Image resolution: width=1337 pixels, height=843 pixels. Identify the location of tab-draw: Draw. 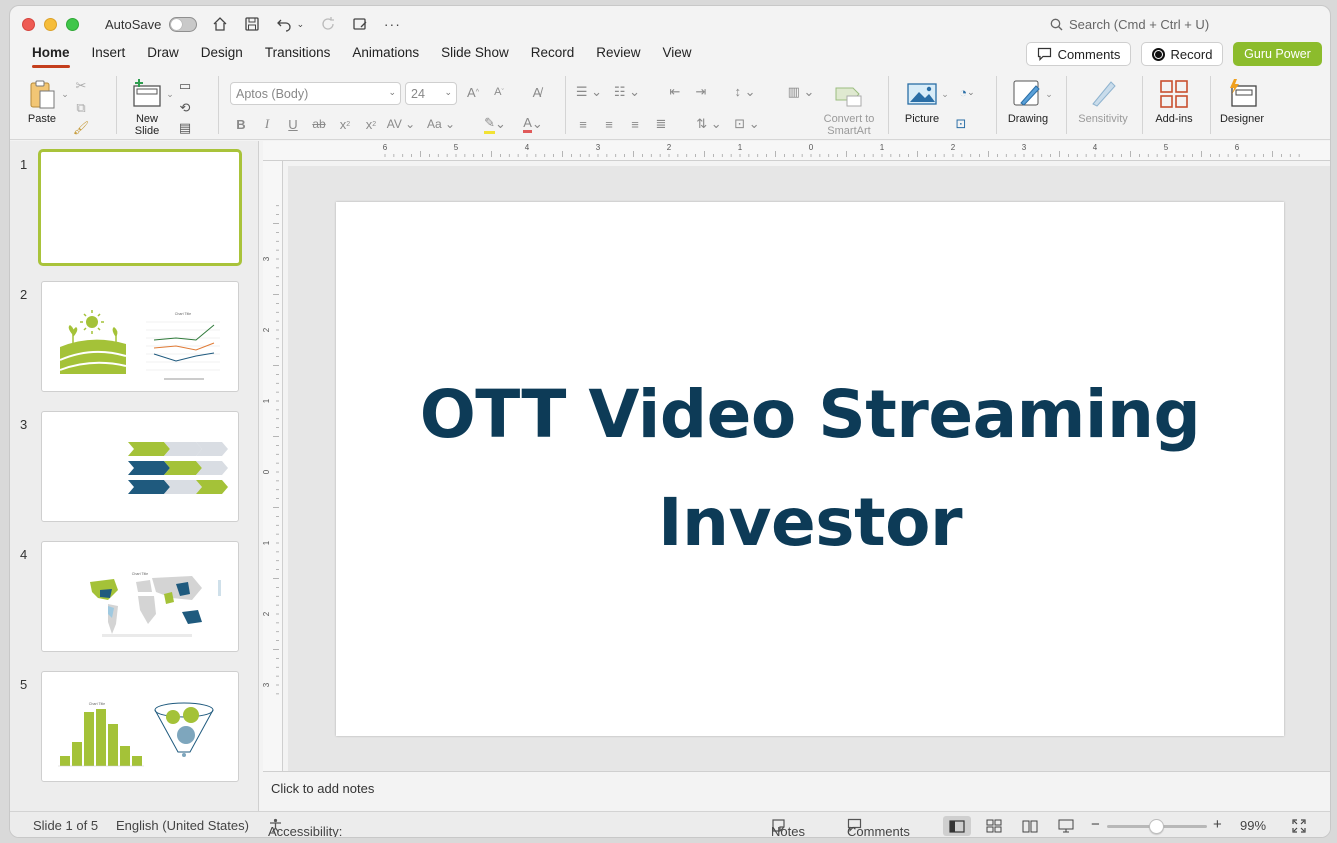
(163, 56).